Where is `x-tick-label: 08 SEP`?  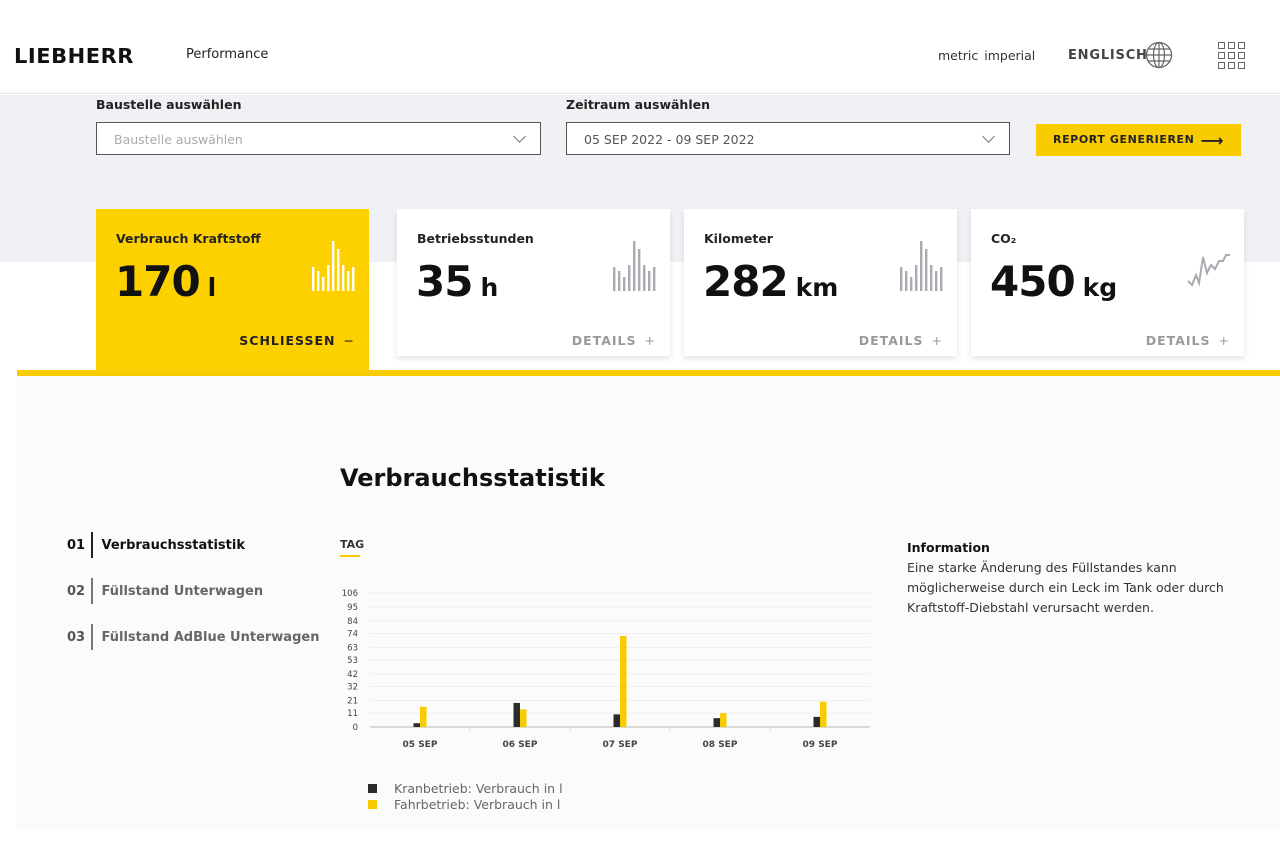 x-tick-label: 08 SEP is located at coordinates (720, 745).